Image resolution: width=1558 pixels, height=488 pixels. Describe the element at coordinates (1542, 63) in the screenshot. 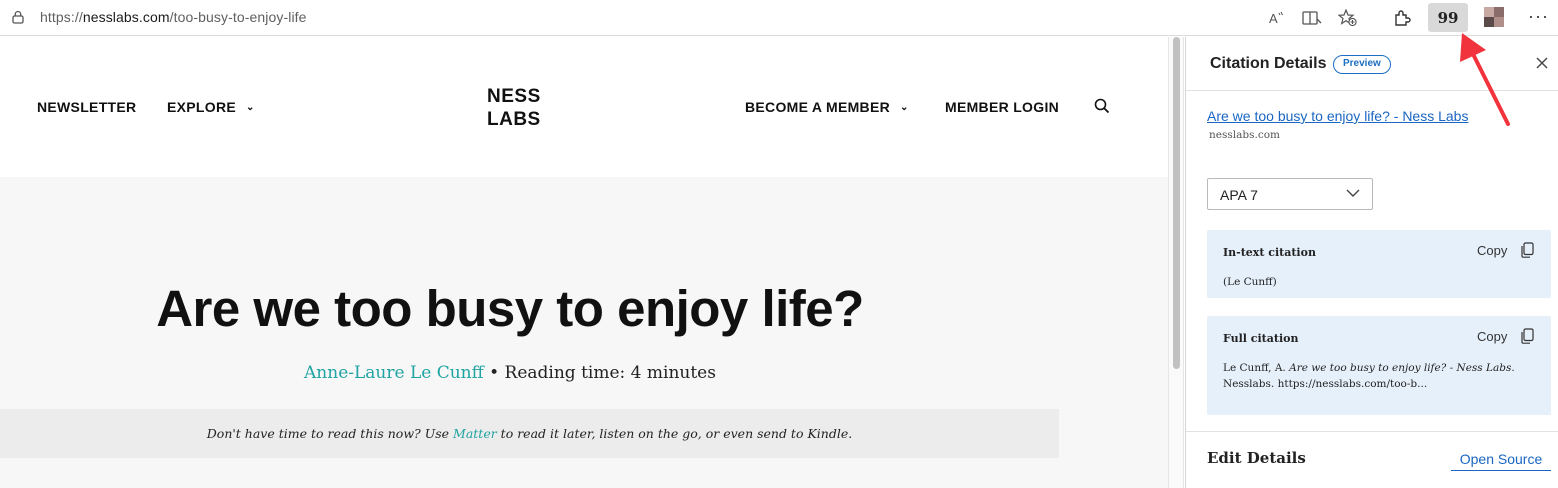

I see `close-icon` at that location.